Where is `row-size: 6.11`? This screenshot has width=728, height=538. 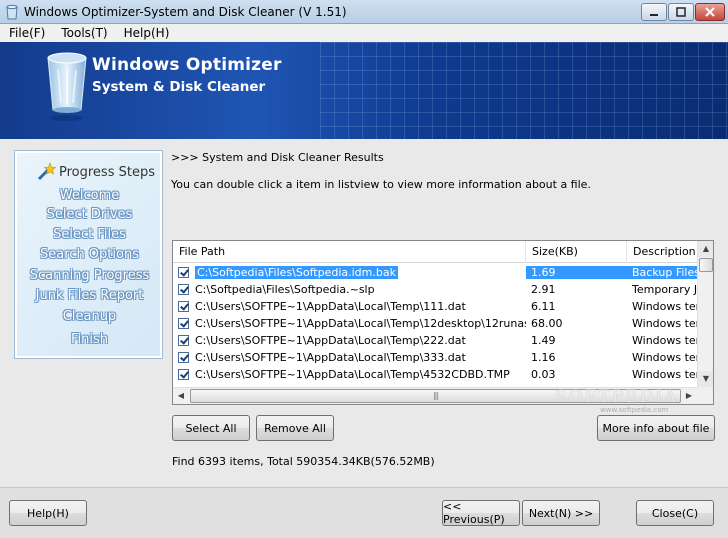
row-size: 6.11 is located at coordinates (543, 306).